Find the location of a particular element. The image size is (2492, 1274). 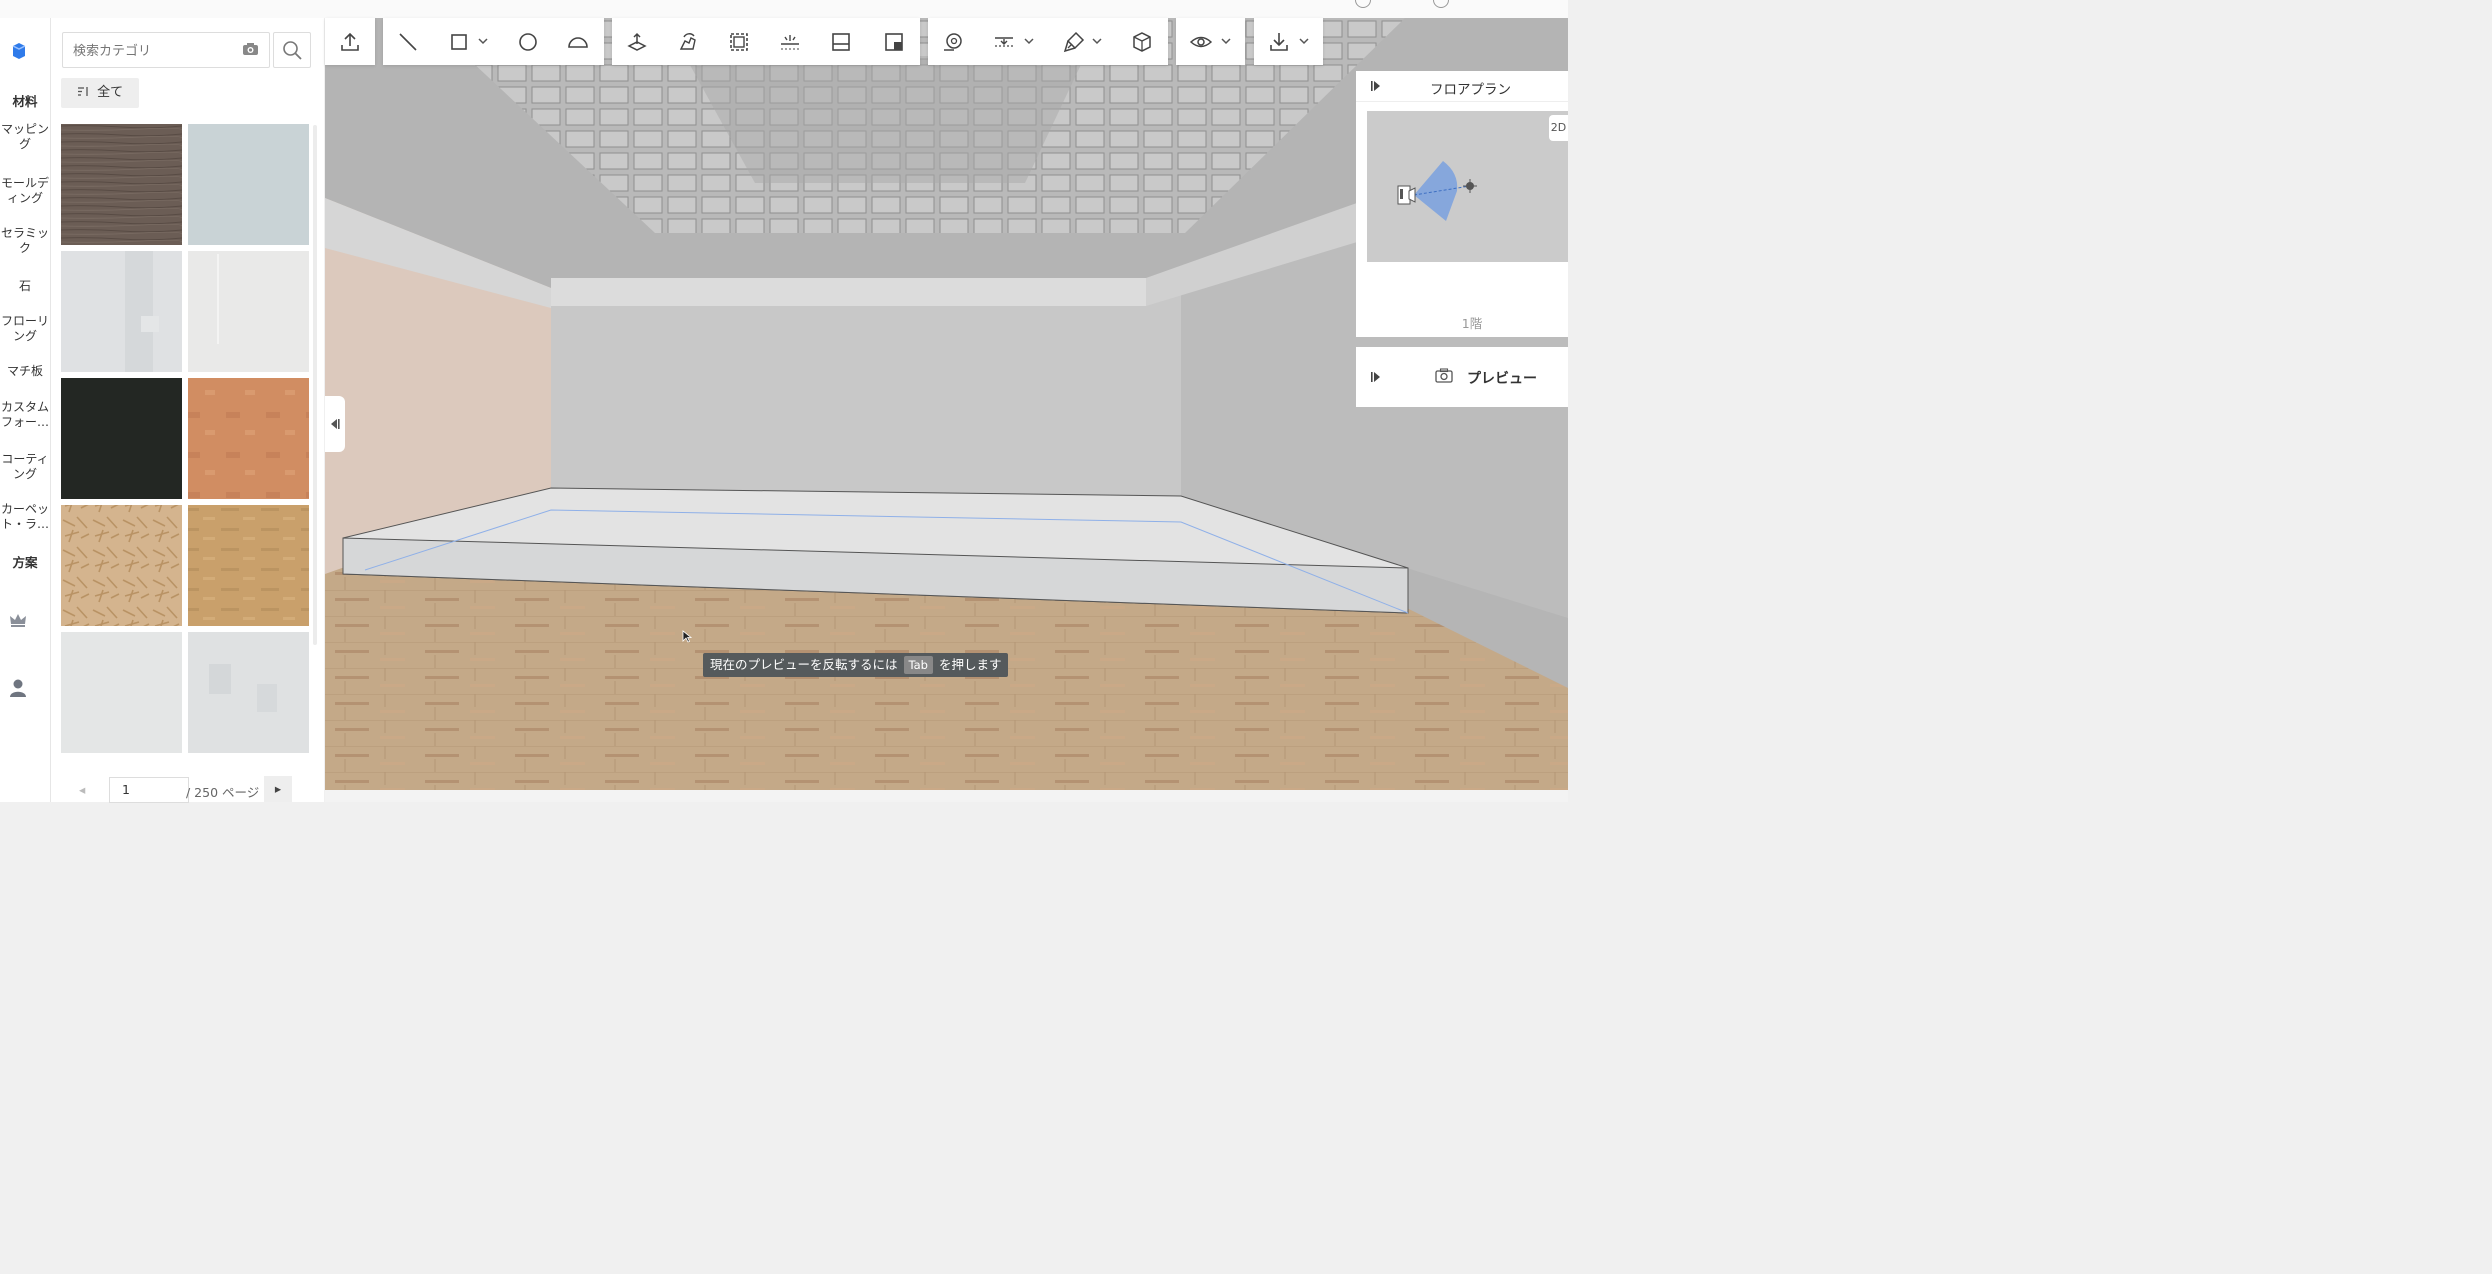

user-avatar-icon is located at coordinates (18, 688).